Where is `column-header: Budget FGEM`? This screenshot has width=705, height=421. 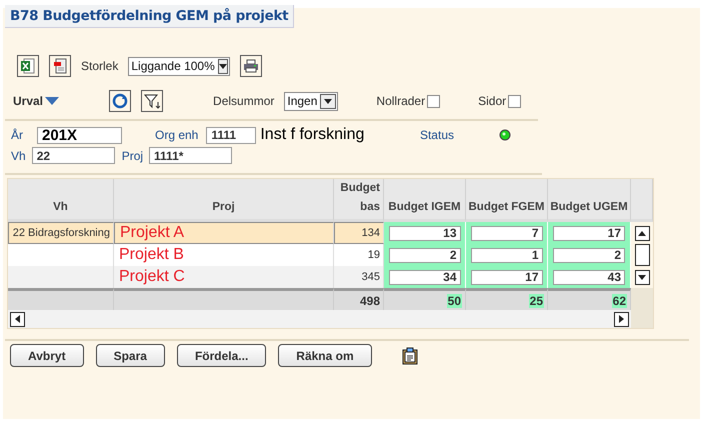
column-header: Budget FGEM is located at coordinates (507, 200).